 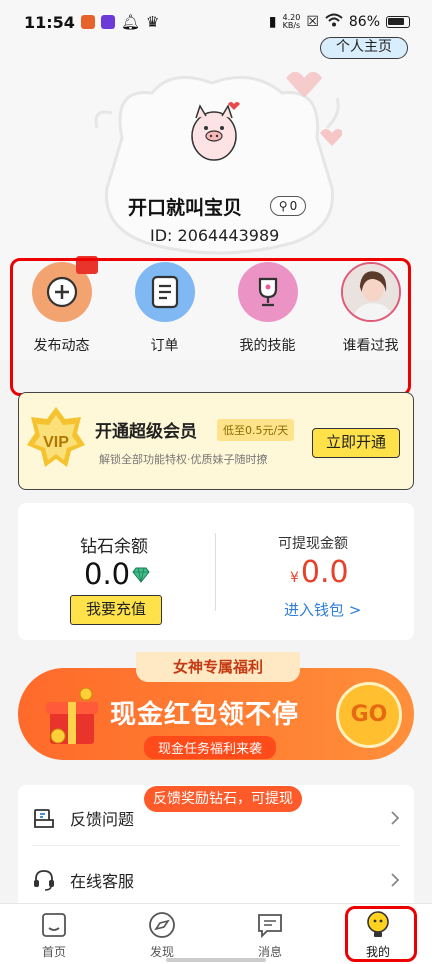 I want to click on battery-icon, so click(x=398, y=22).